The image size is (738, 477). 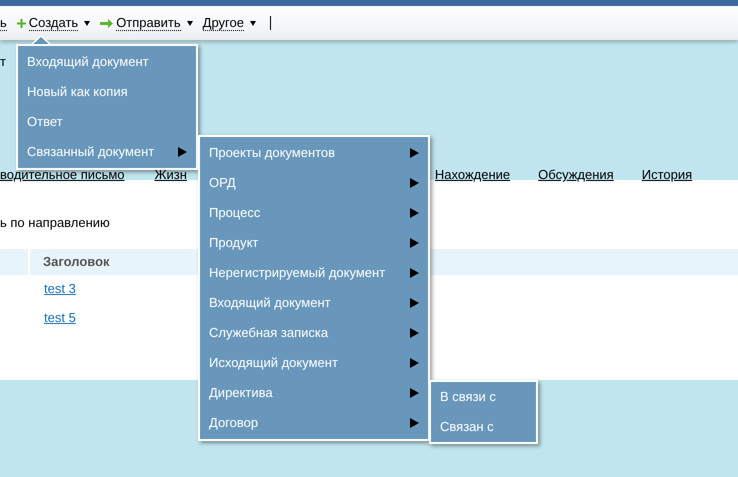 What do you see at coordinates (223, 23) in the screenshot?
I see `toolbar-menu-link: Другое` at bounding box center [223, 23].